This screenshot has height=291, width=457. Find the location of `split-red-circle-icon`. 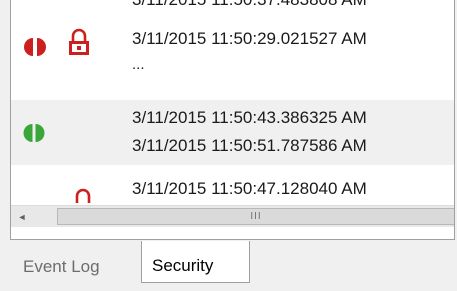

split-red-circle-icon is located at coordinates (35, 47).